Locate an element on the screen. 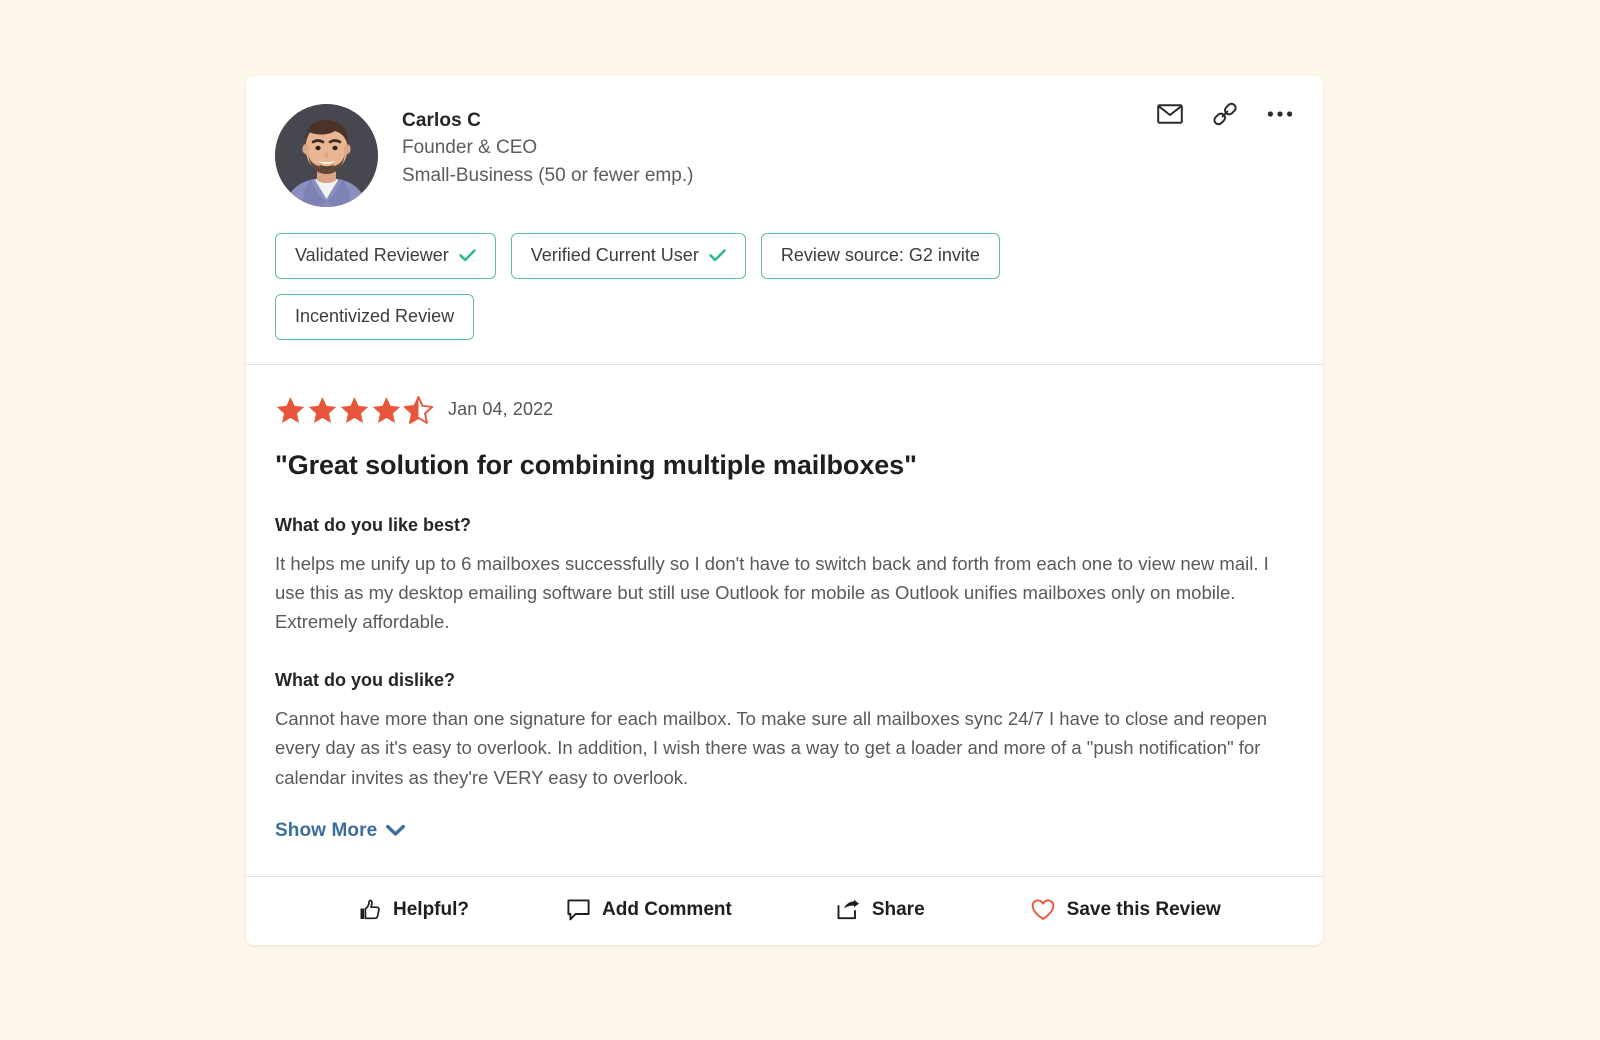  badge-incentivized-review: Incentivized Review is located at coordinates (375, 316).